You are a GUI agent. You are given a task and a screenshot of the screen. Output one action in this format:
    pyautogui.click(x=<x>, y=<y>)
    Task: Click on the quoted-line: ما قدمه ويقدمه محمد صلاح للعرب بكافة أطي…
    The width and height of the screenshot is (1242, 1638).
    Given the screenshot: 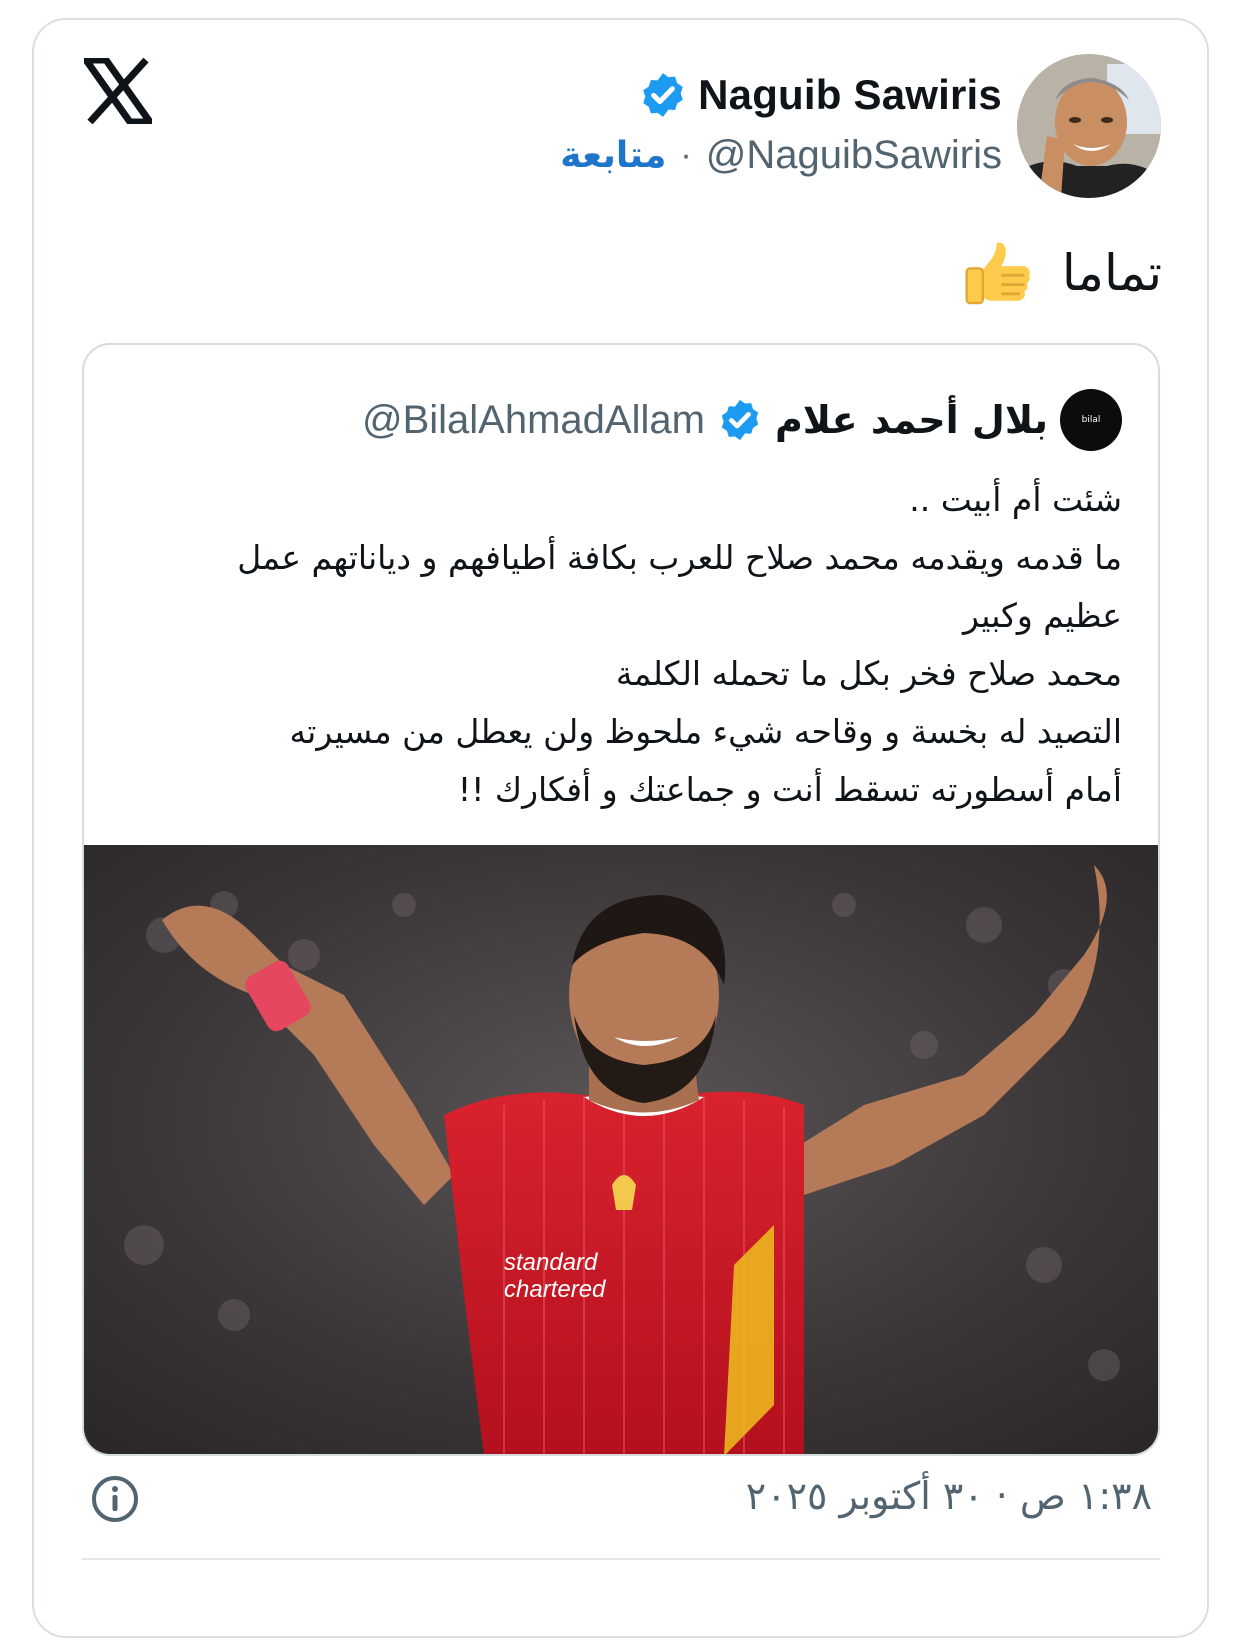 What is the action you would take?
    pyautogui.click(x=679, y=557)
    